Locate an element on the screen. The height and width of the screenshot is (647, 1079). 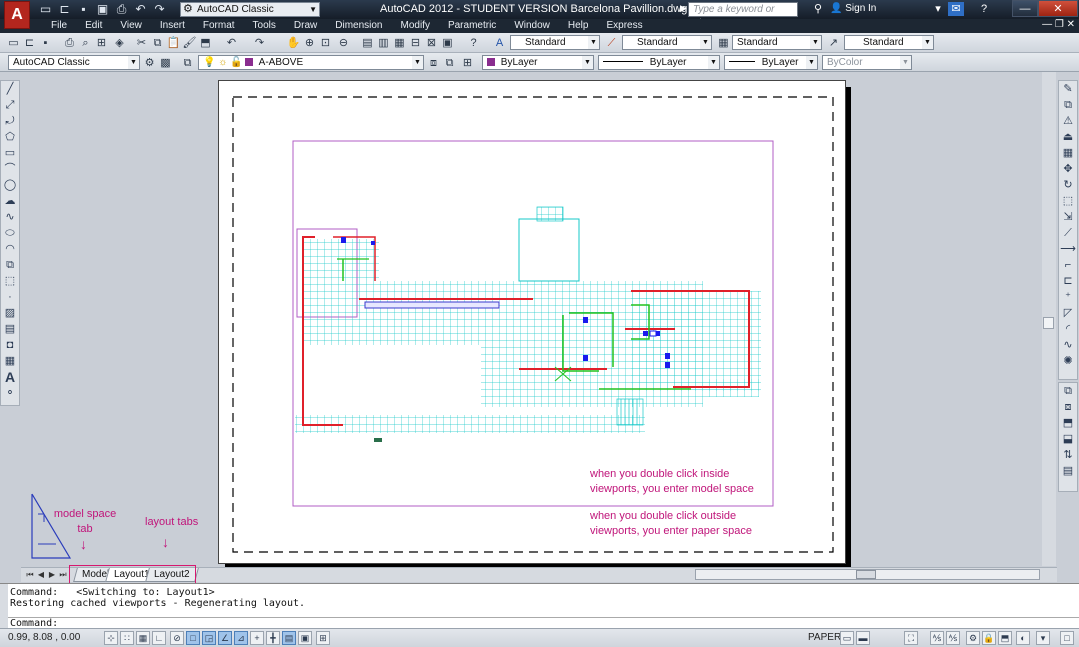
selection-cycling-icon: ⊞ is located at coordinates (323, 638).